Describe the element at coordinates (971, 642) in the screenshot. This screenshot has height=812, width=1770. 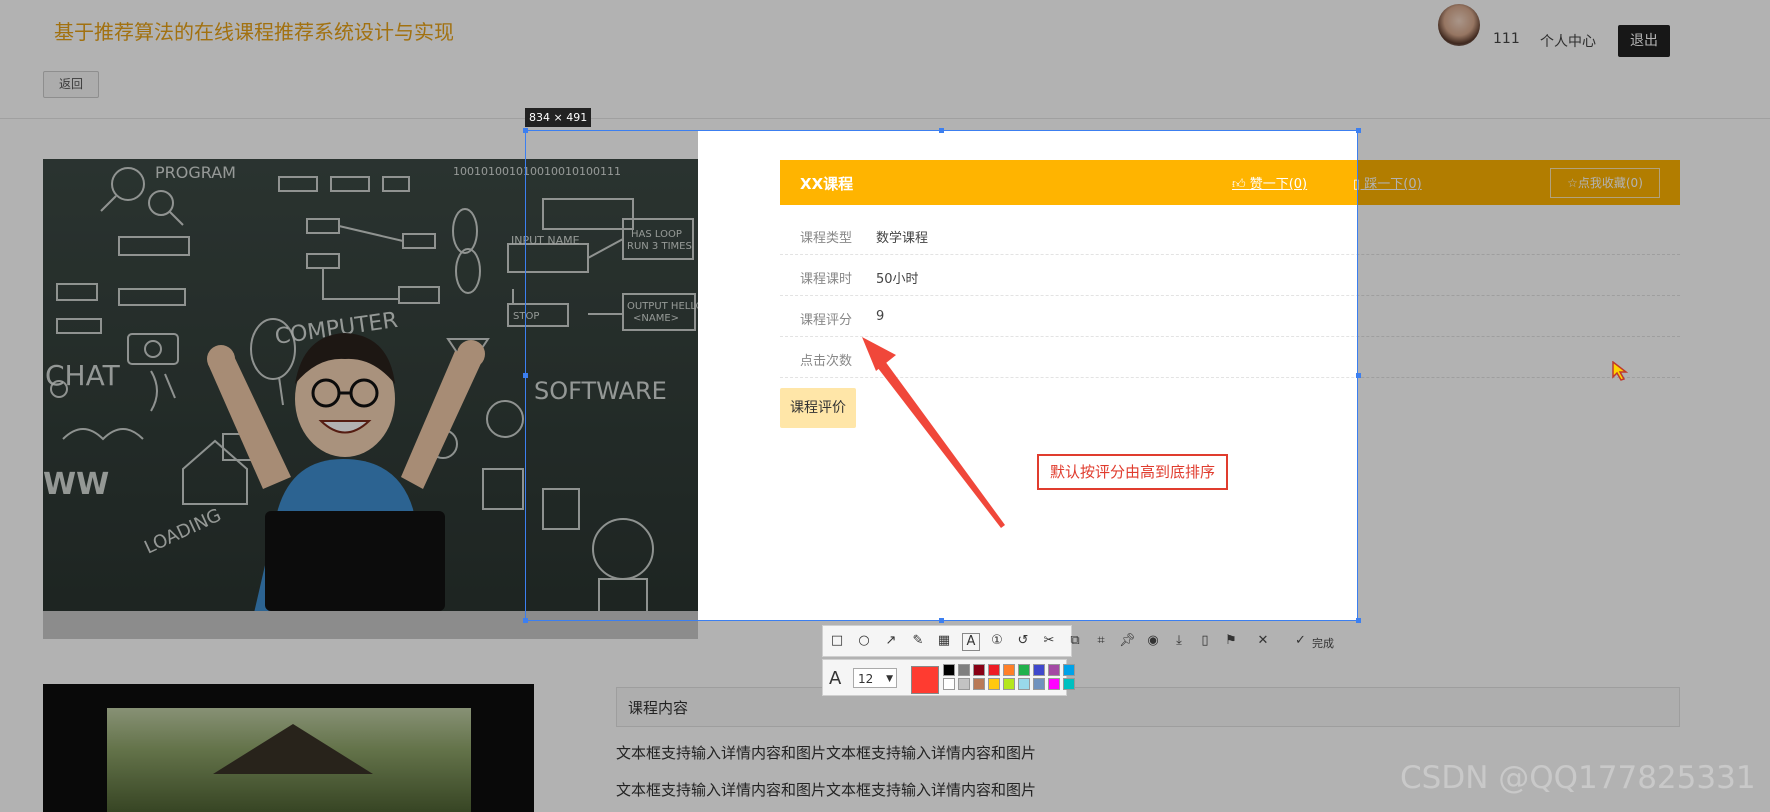
I see `text-icon: A` at that location.